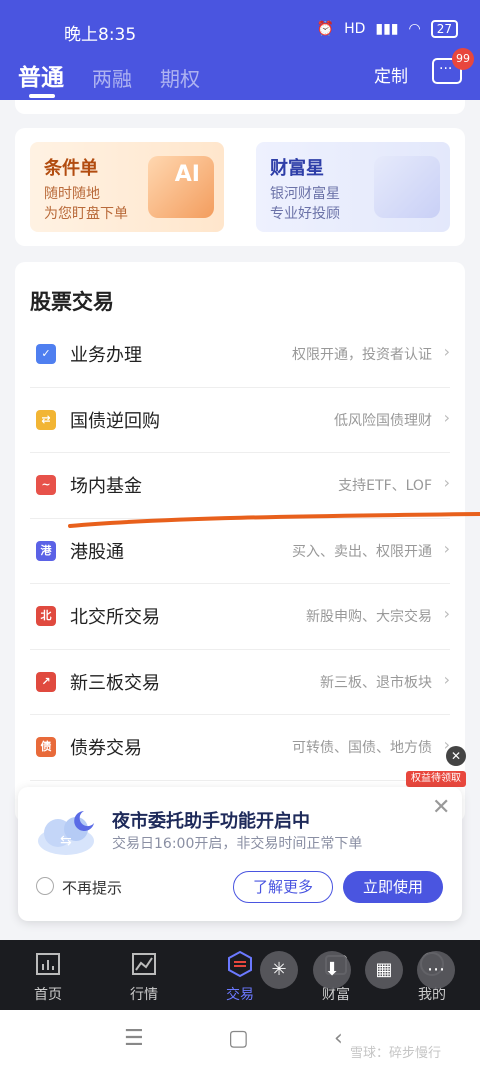  What do you see at coordinates (46, 419) in the screenshot?
I see `bond-repo-icon: ⇄` at bounding box center [46, 419].